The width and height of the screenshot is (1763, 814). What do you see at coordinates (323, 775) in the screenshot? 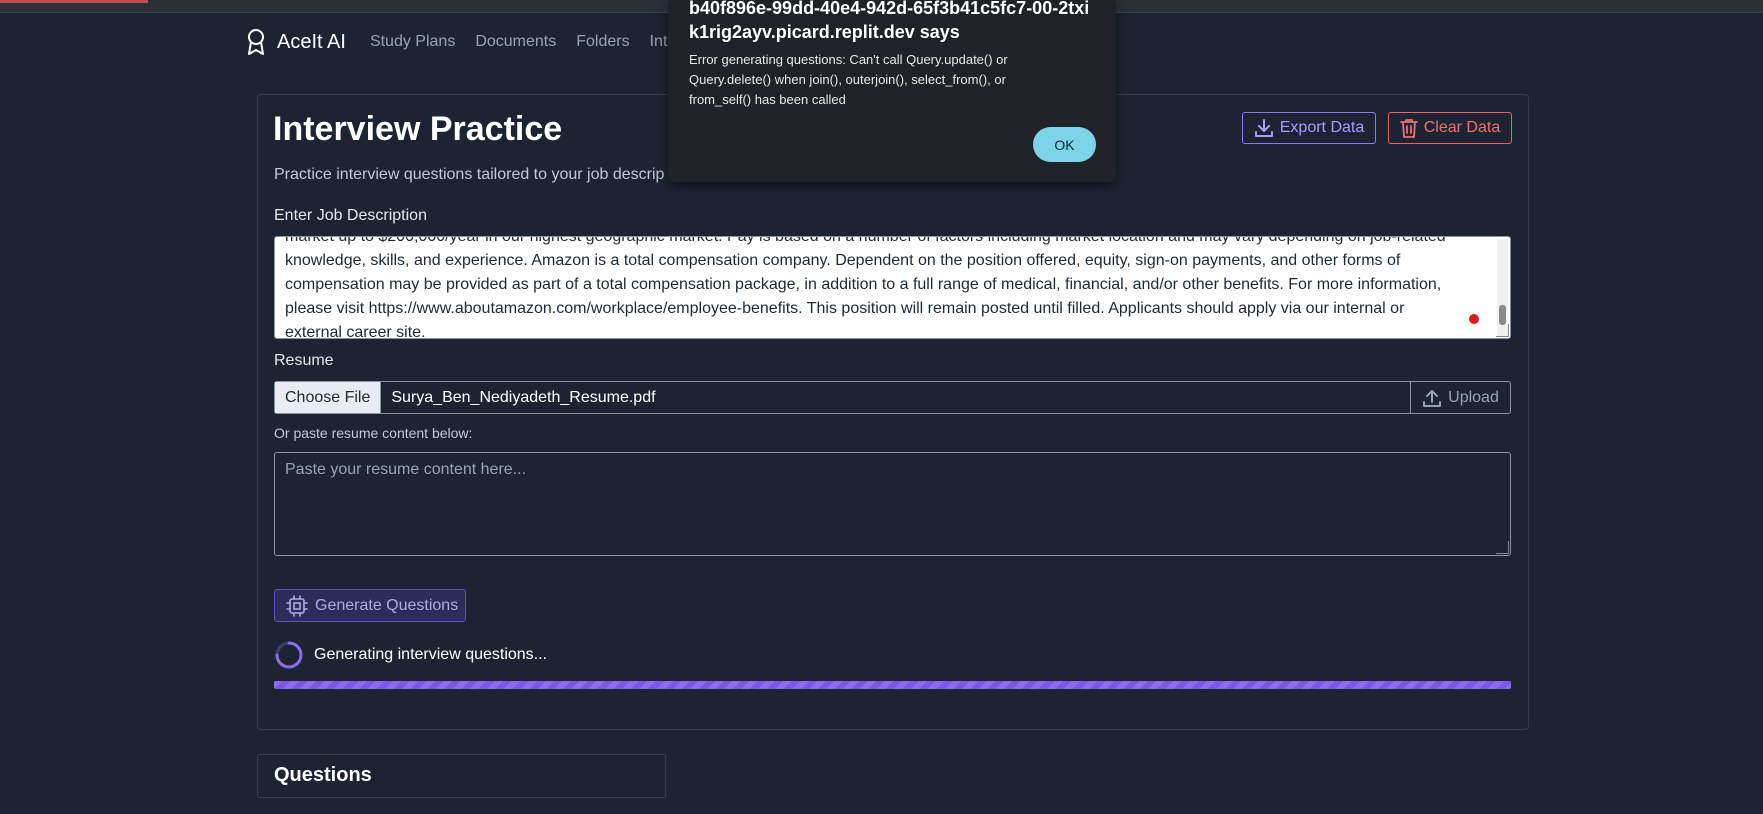
I see `questions-title: Questions` at bounding box center [323, 775].